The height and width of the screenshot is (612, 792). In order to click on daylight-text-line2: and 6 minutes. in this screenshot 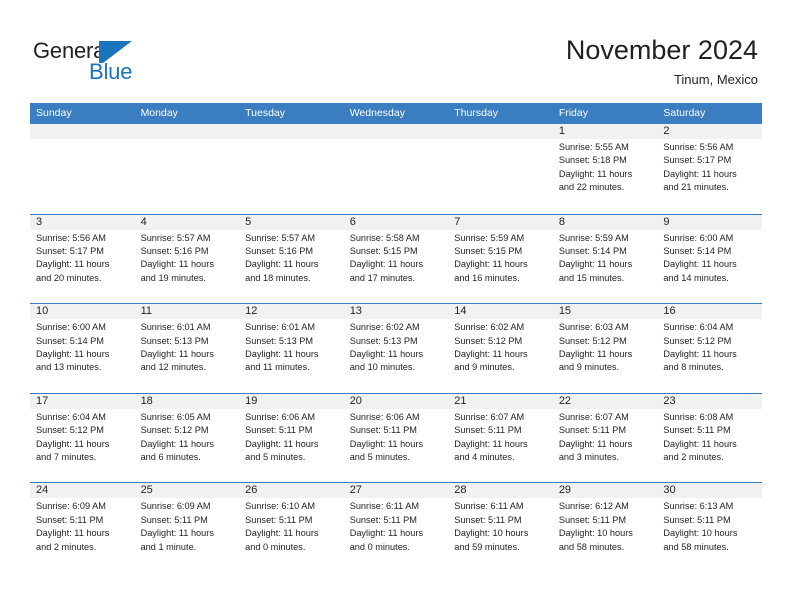, I will do `click(170, 457)`.